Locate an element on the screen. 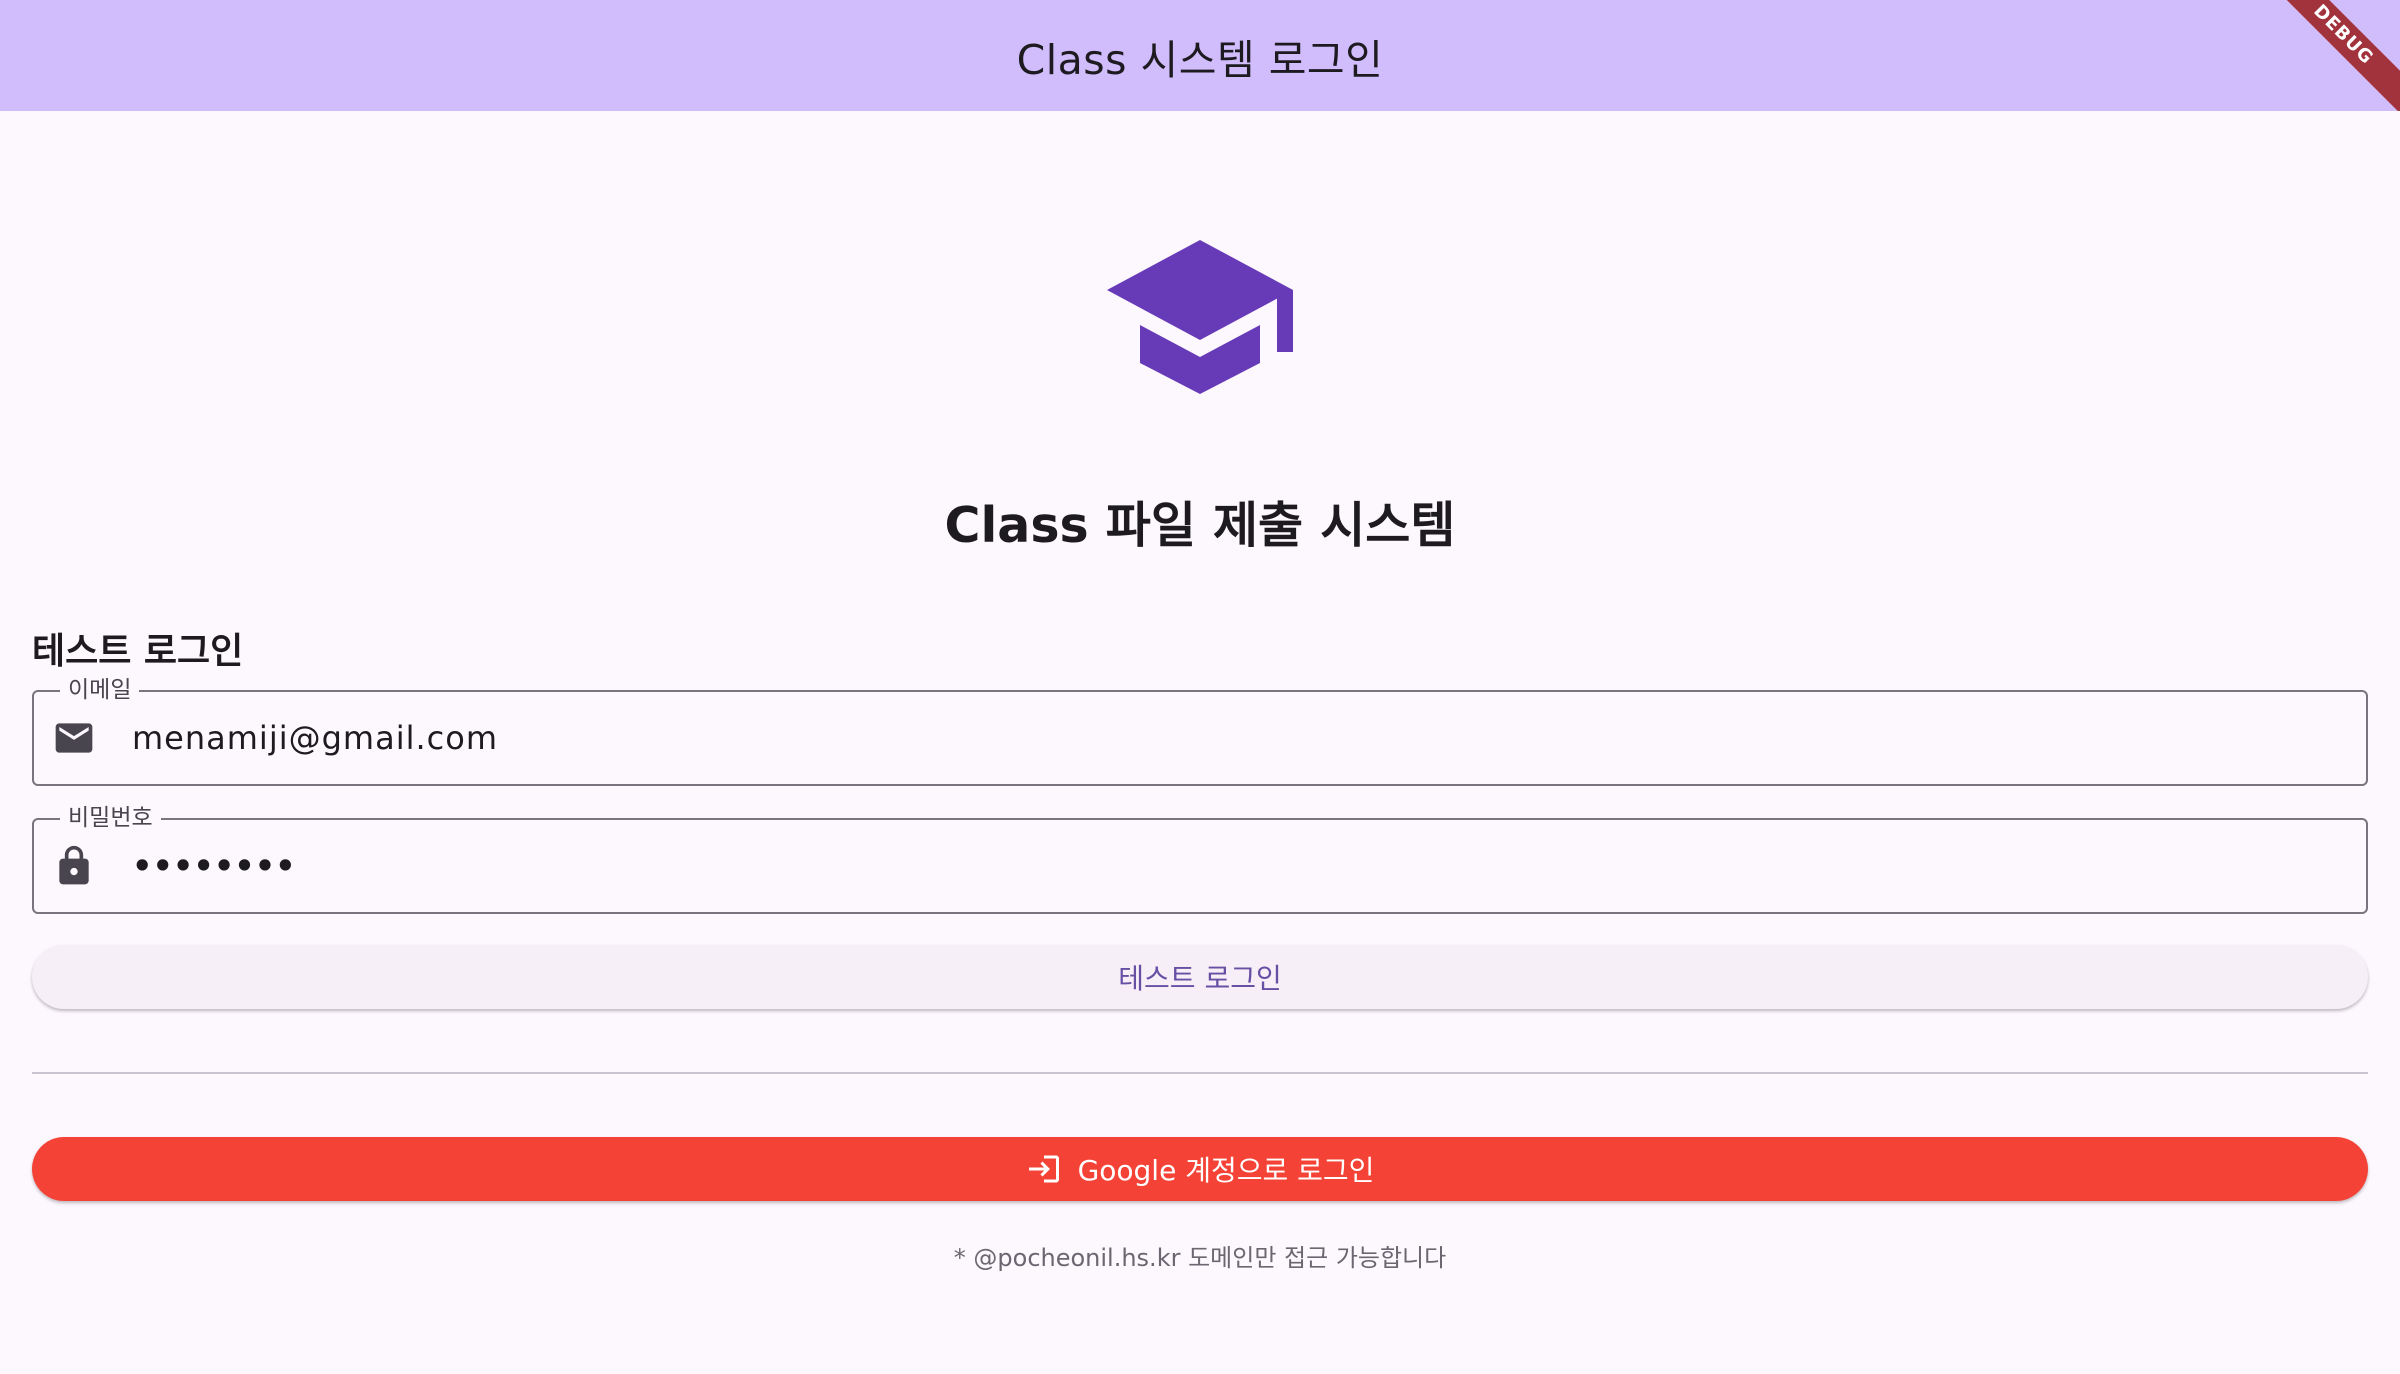 The width and height of the screenshot is (2400, 1374). google-login-button: Google 계정으로 로그인 is located at coordinates (1200, 1169).